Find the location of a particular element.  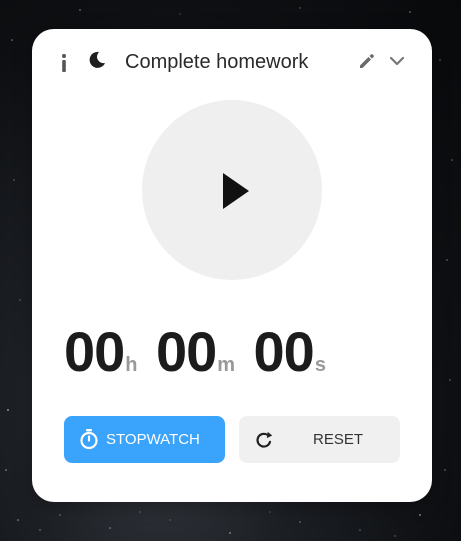

play-button is located at coordinates (232, 190).